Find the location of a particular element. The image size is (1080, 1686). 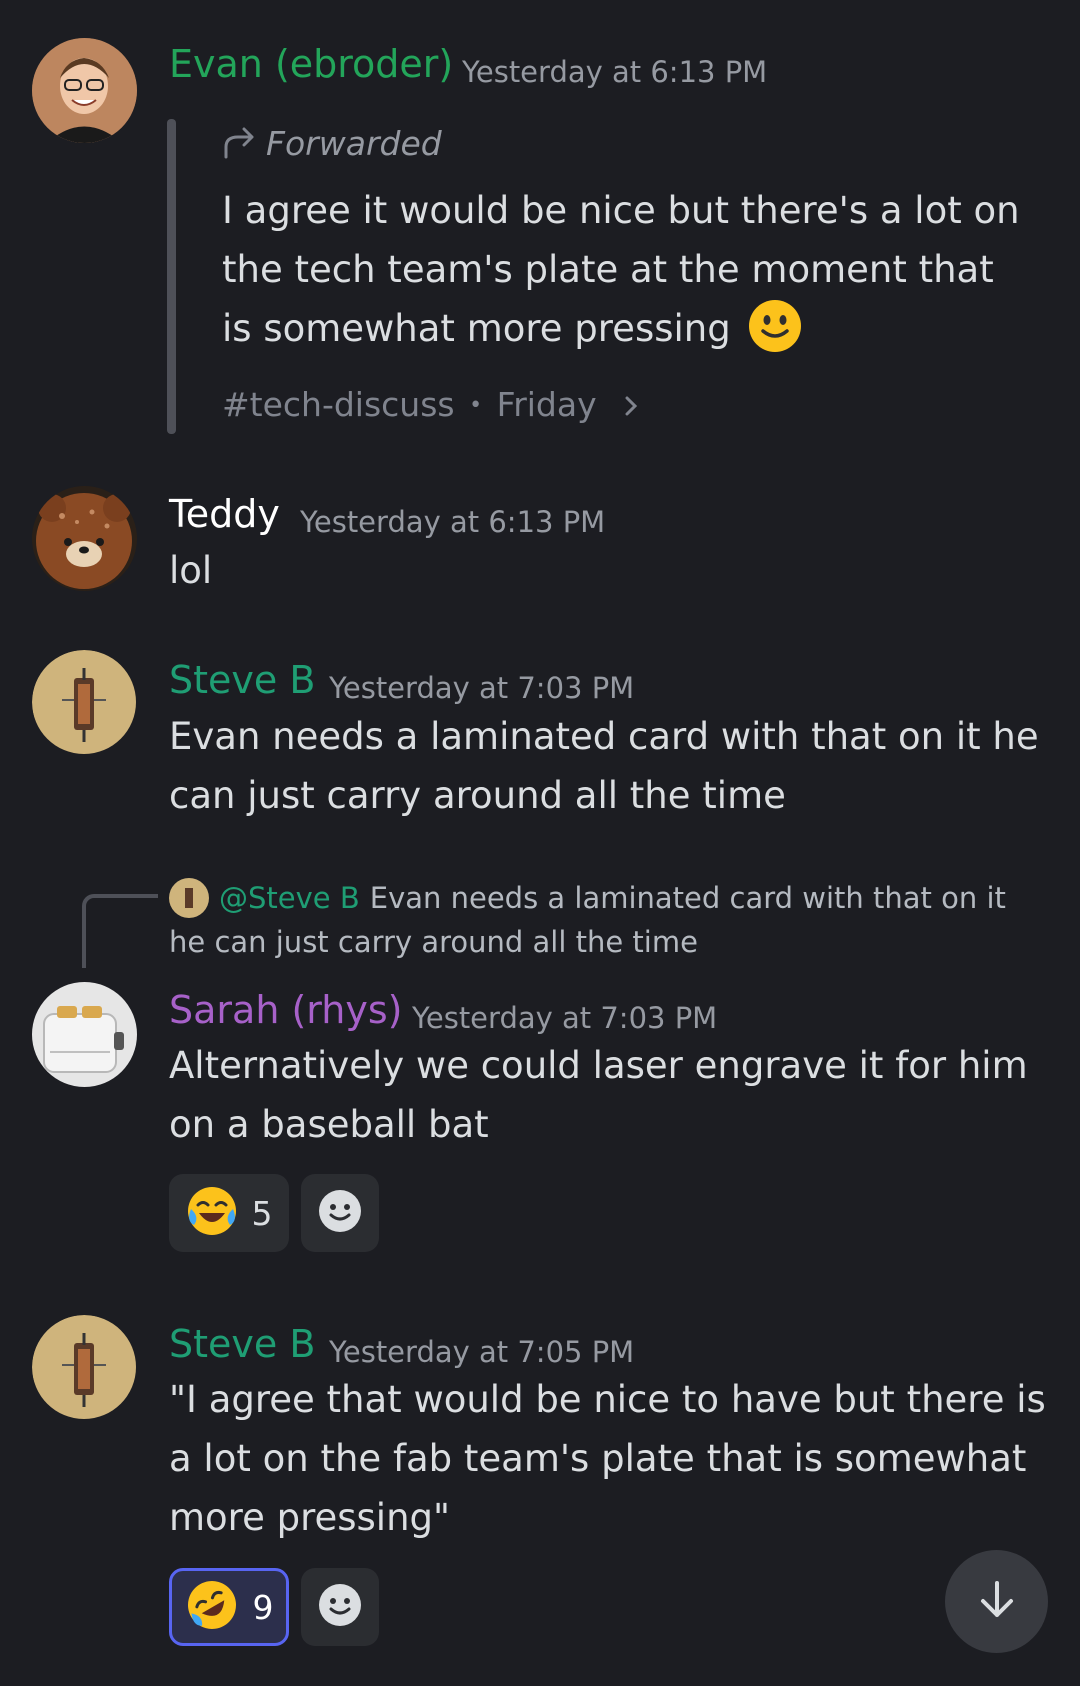

timestamp: Yesterday at 7:05 PM is located at coordinates (482, 1352).